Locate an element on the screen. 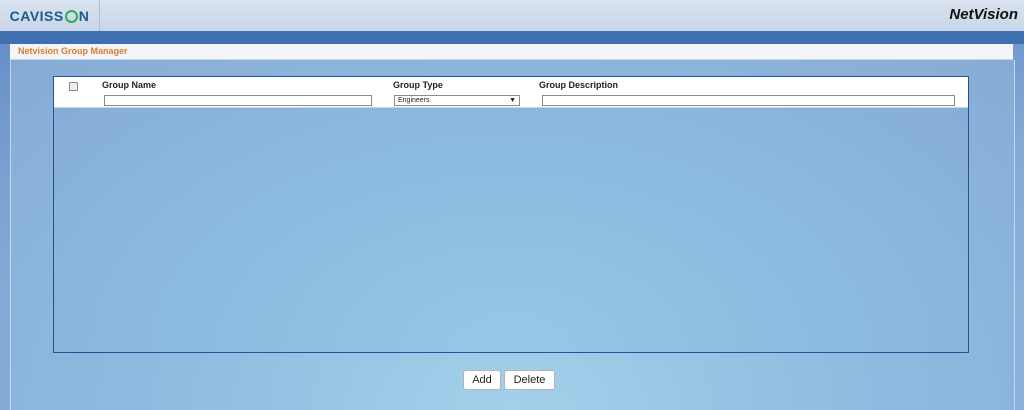 The height and width of the screenshot is (410, 1024). group-description-filter-input is located at coordinates (748, 100).